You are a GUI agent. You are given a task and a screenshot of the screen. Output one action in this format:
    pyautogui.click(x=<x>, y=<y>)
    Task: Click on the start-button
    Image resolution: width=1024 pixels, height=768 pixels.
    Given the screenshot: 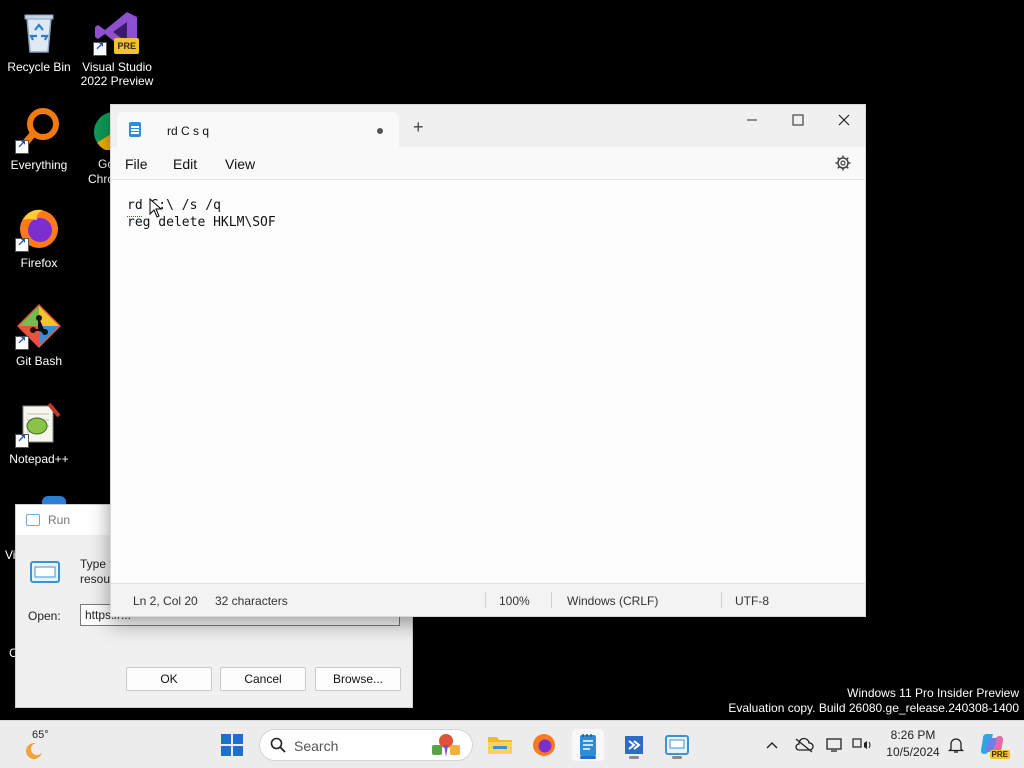 What is the action you would take?
    pyautogui.click(x=232, y=745)
    